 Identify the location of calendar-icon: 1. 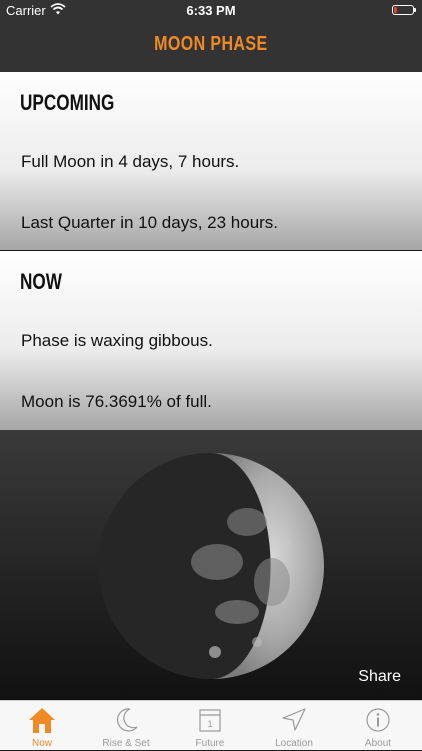
(210, 720).